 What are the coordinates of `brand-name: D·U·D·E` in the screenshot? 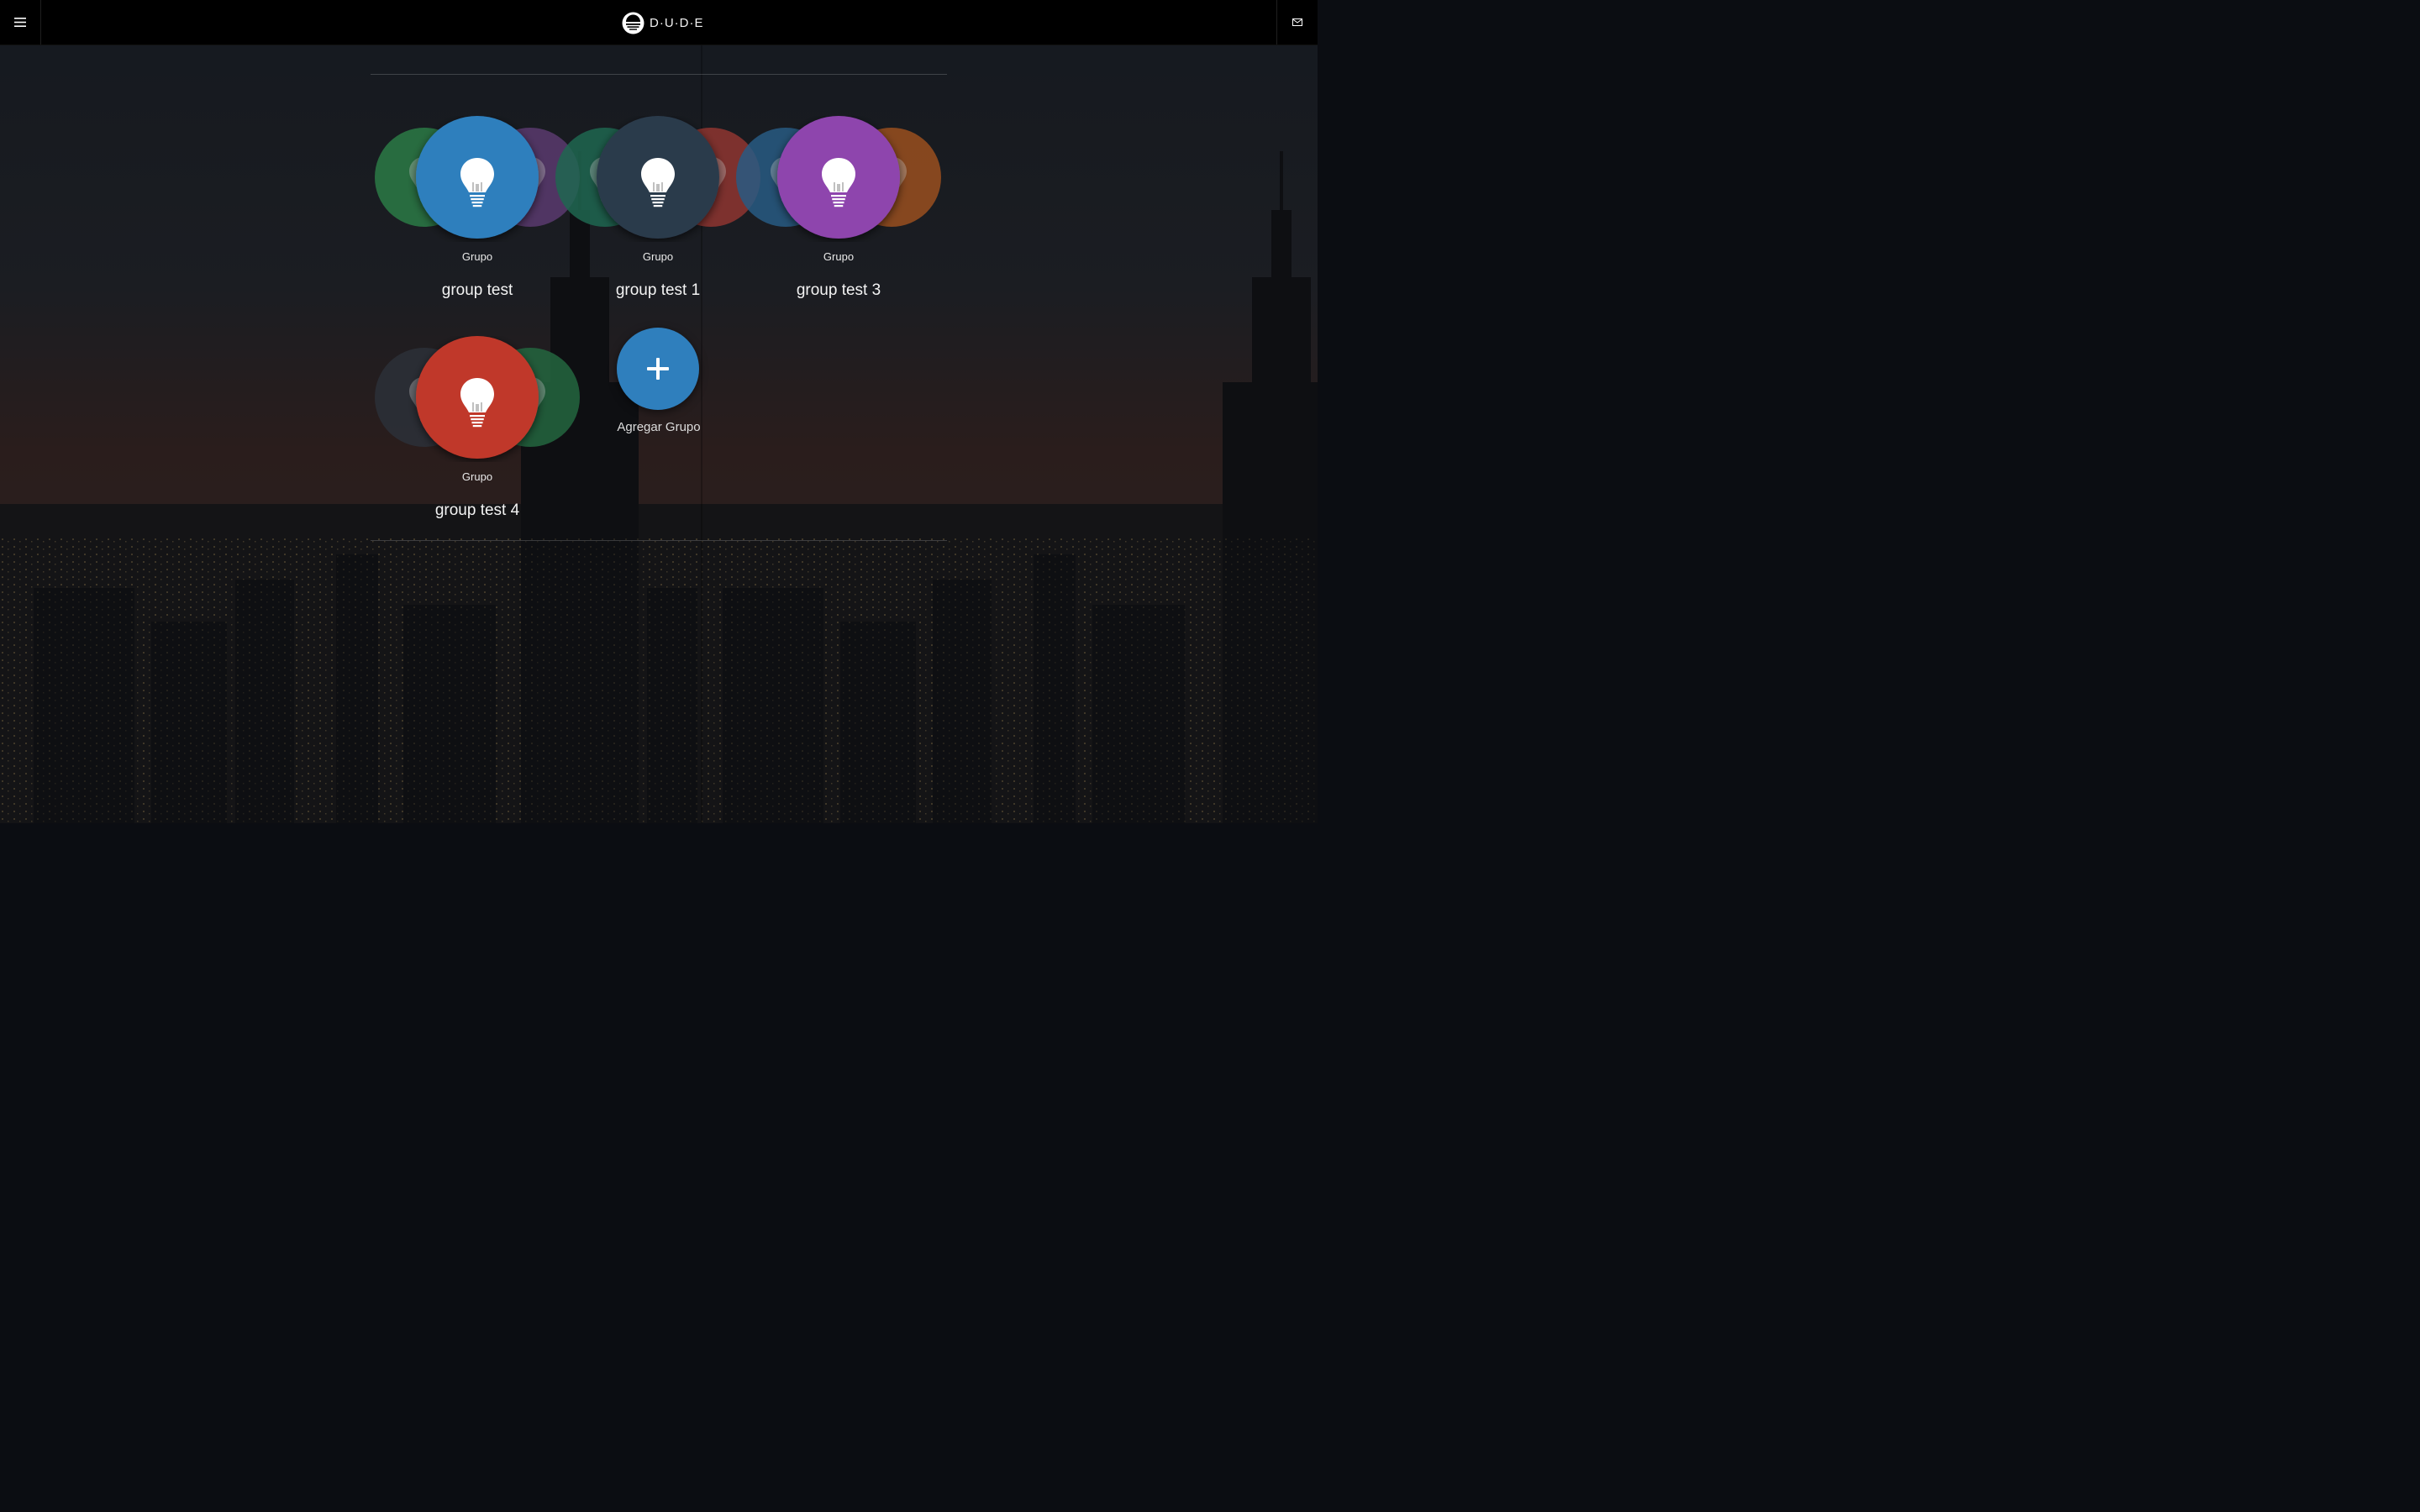 It's located at (677, 22).